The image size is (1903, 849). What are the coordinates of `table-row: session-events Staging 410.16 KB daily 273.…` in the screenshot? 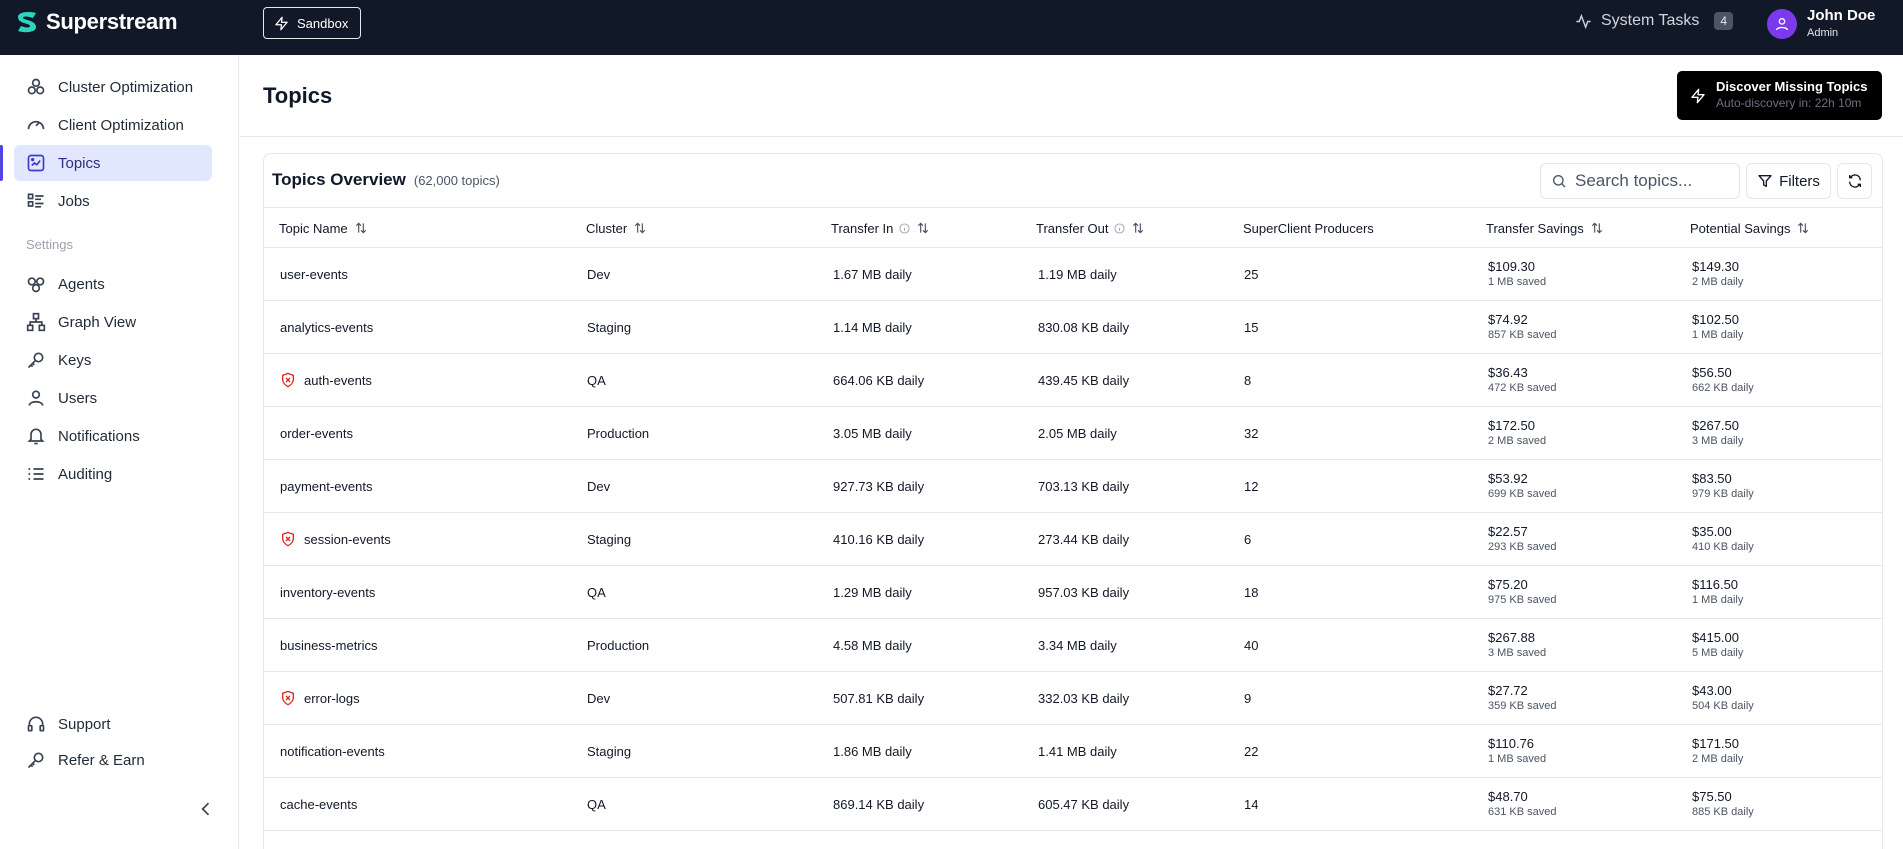 It's located at (1073, 539).